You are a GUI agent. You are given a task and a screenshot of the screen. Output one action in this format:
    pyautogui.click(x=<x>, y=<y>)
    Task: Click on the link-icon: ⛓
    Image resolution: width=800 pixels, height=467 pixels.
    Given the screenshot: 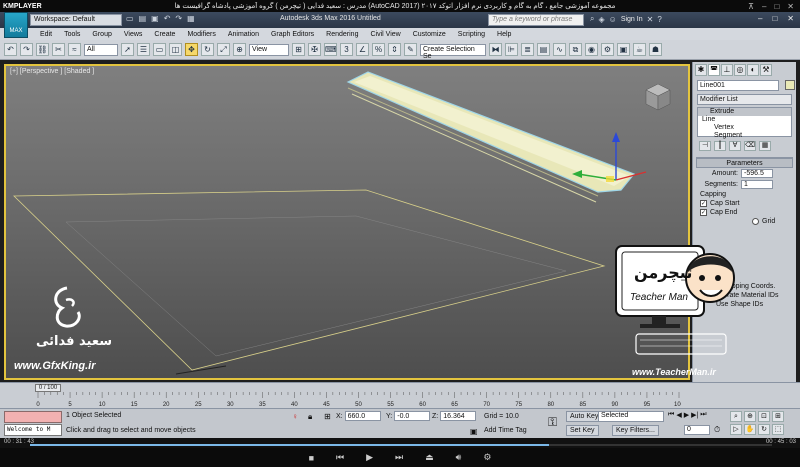 What is the action you would take?
    pyautogui.click(x=42, y=49)
    